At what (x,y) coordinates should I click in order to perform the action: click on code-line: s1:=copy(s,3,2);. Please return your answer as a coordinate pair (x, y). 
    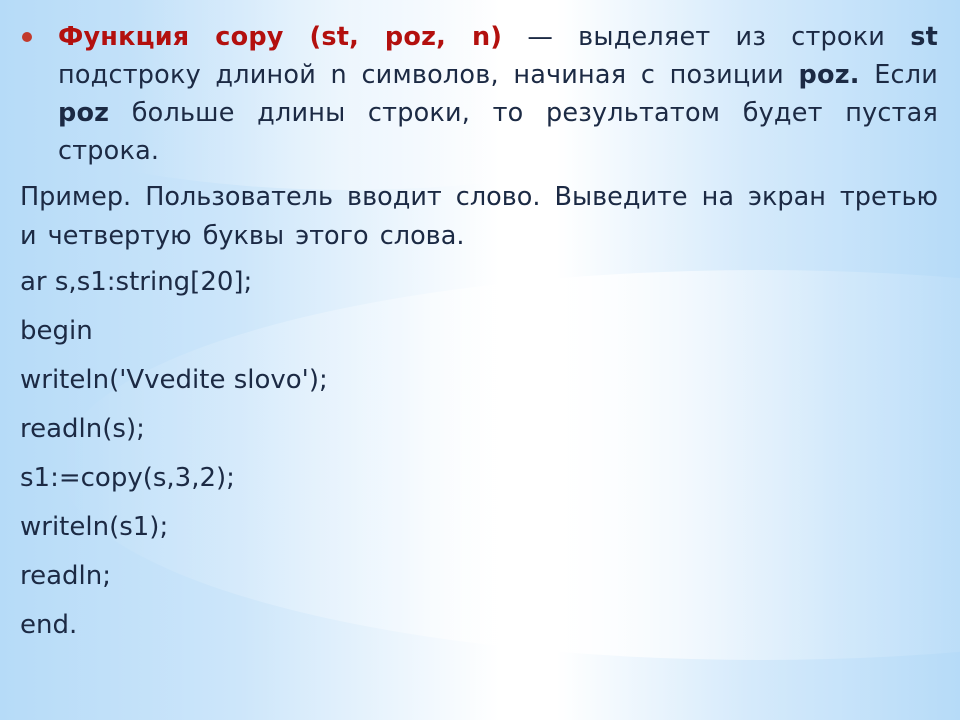
    Looking at the image, I should click on (127, 478).